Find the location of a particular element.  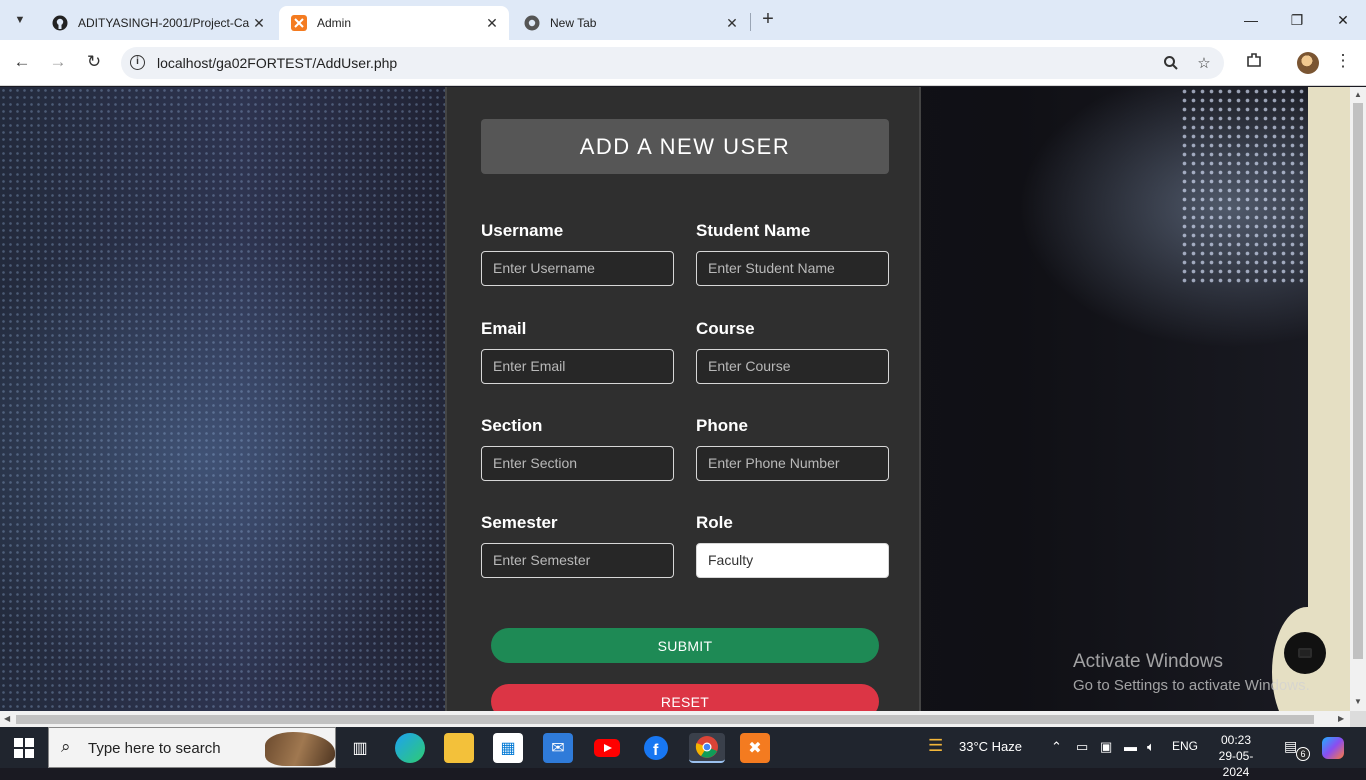

display-icon: ▣ is located at coordinates (1106, 747).